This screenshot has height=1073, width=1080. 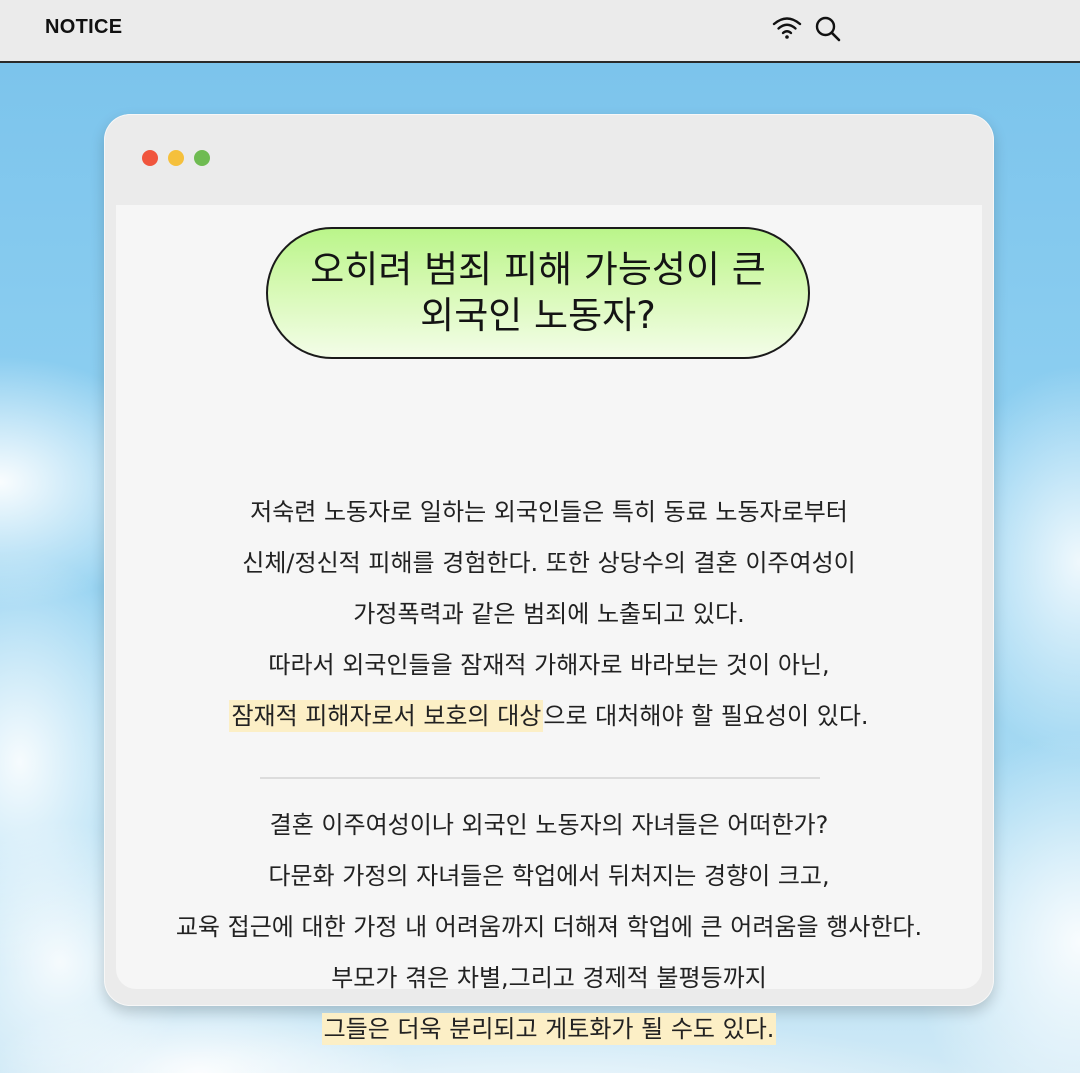 What do you see at coordinates (386, 716) in the screenshot?
I see `para1-highlight: 잠재적 피해자로서 보호의 대상` at bounding box center [386, 716].